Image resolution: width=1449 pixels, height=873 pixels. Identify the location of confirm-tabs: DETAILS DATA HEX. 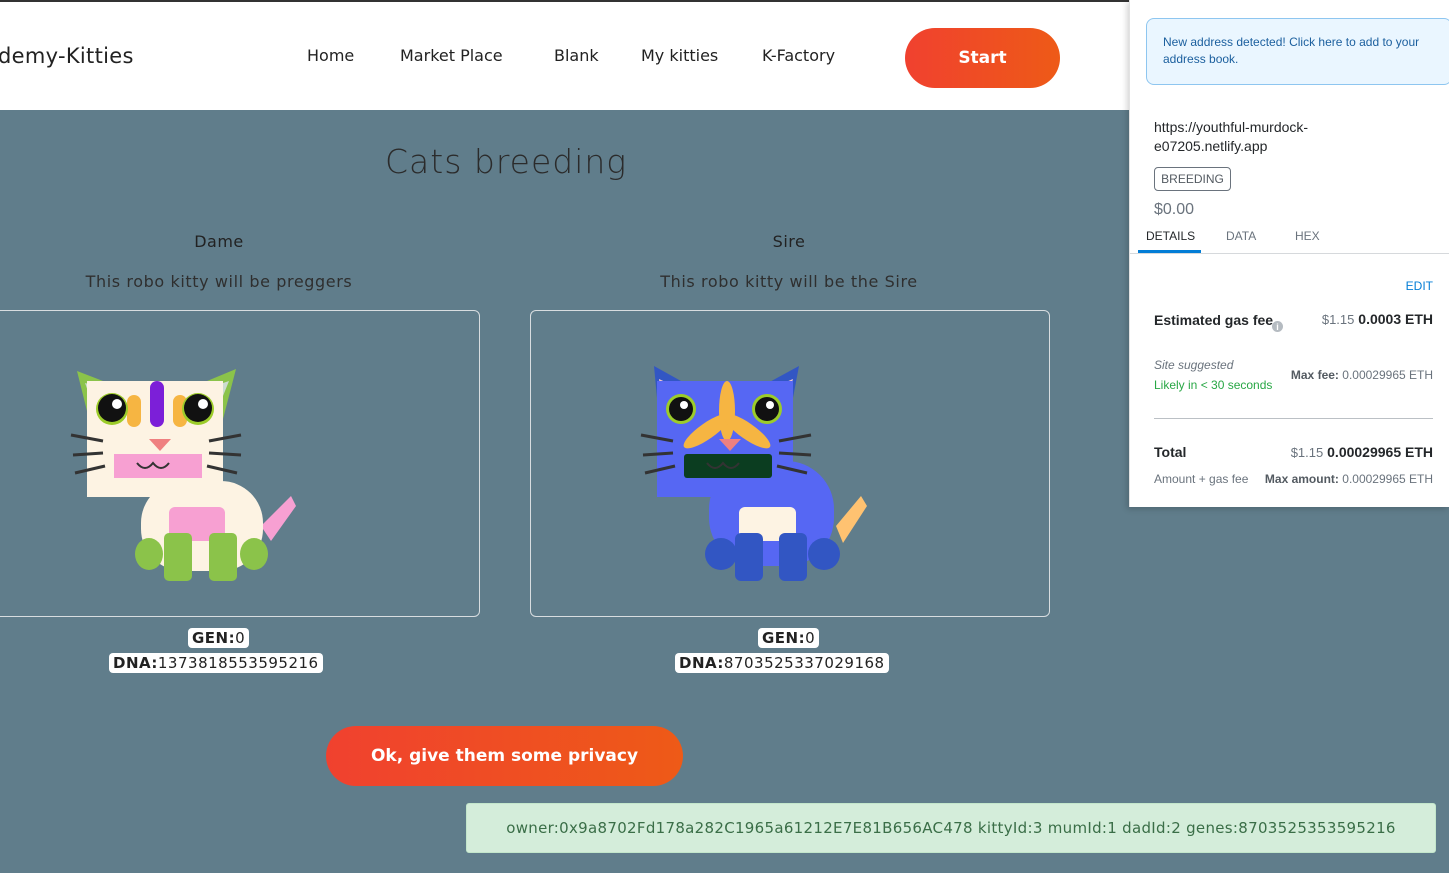
(1289, 236).